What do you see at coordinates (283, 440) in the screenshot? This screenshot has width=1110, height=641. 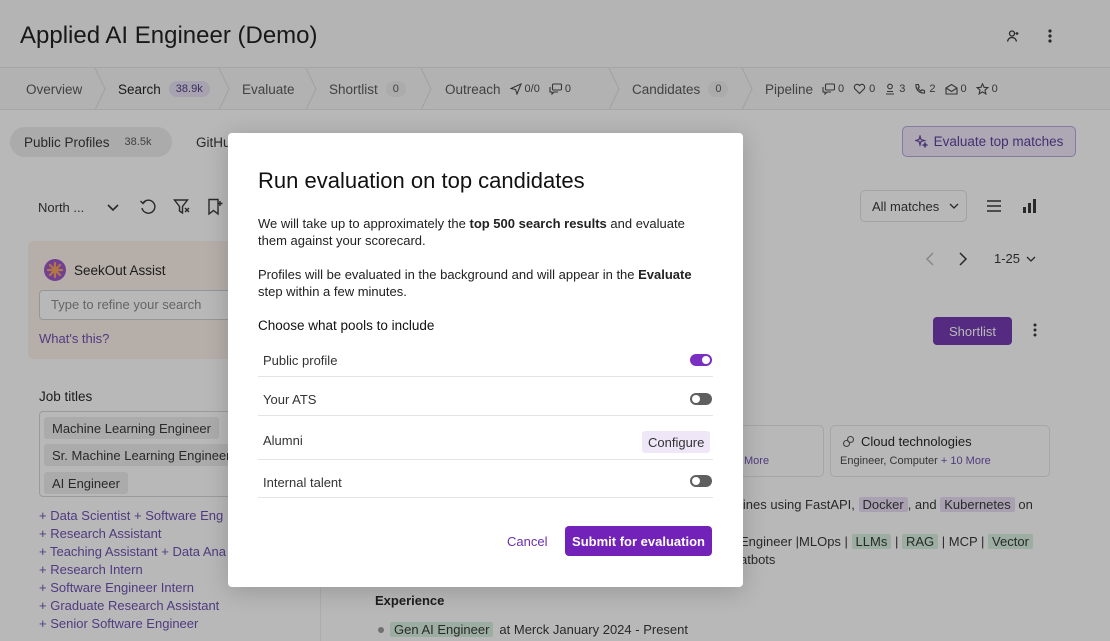 I see `pool-name: Alumni` at bounding box center [283, 440].